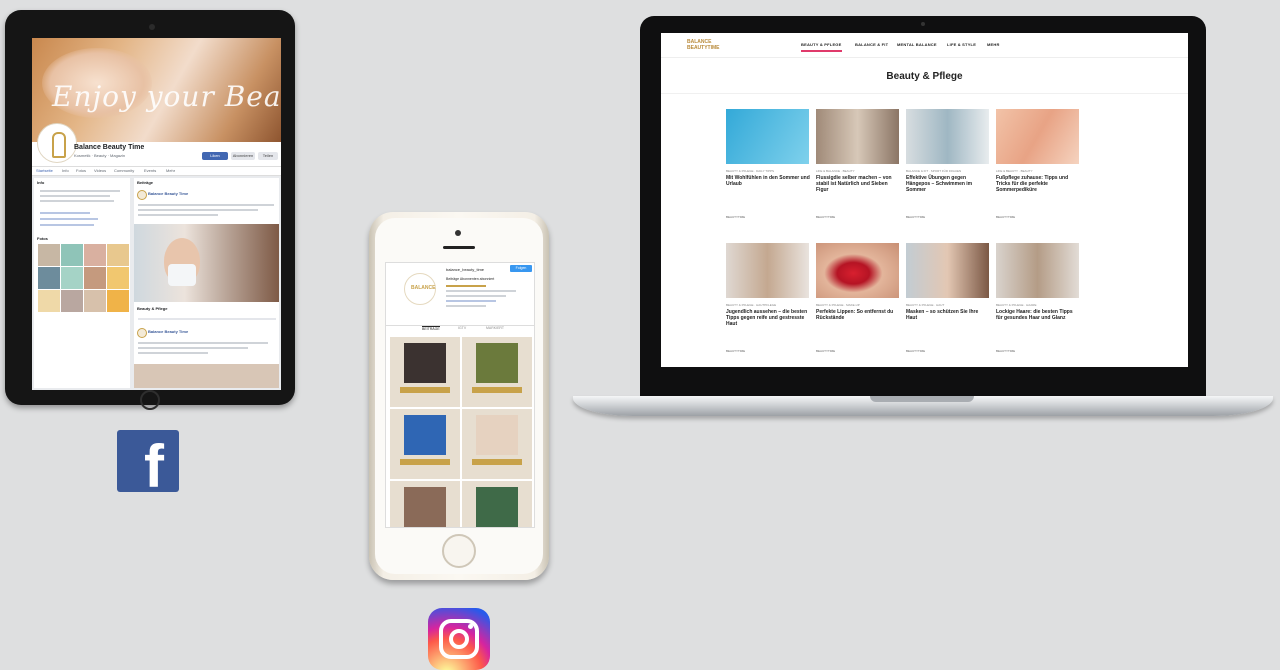 Image resolution: width=1280 pixels, height=670 pixels. What do you see at coordinates (423, 288) in the screenshot?
I see `avatar-text: BALANCE` at bounding box center [423, 288].